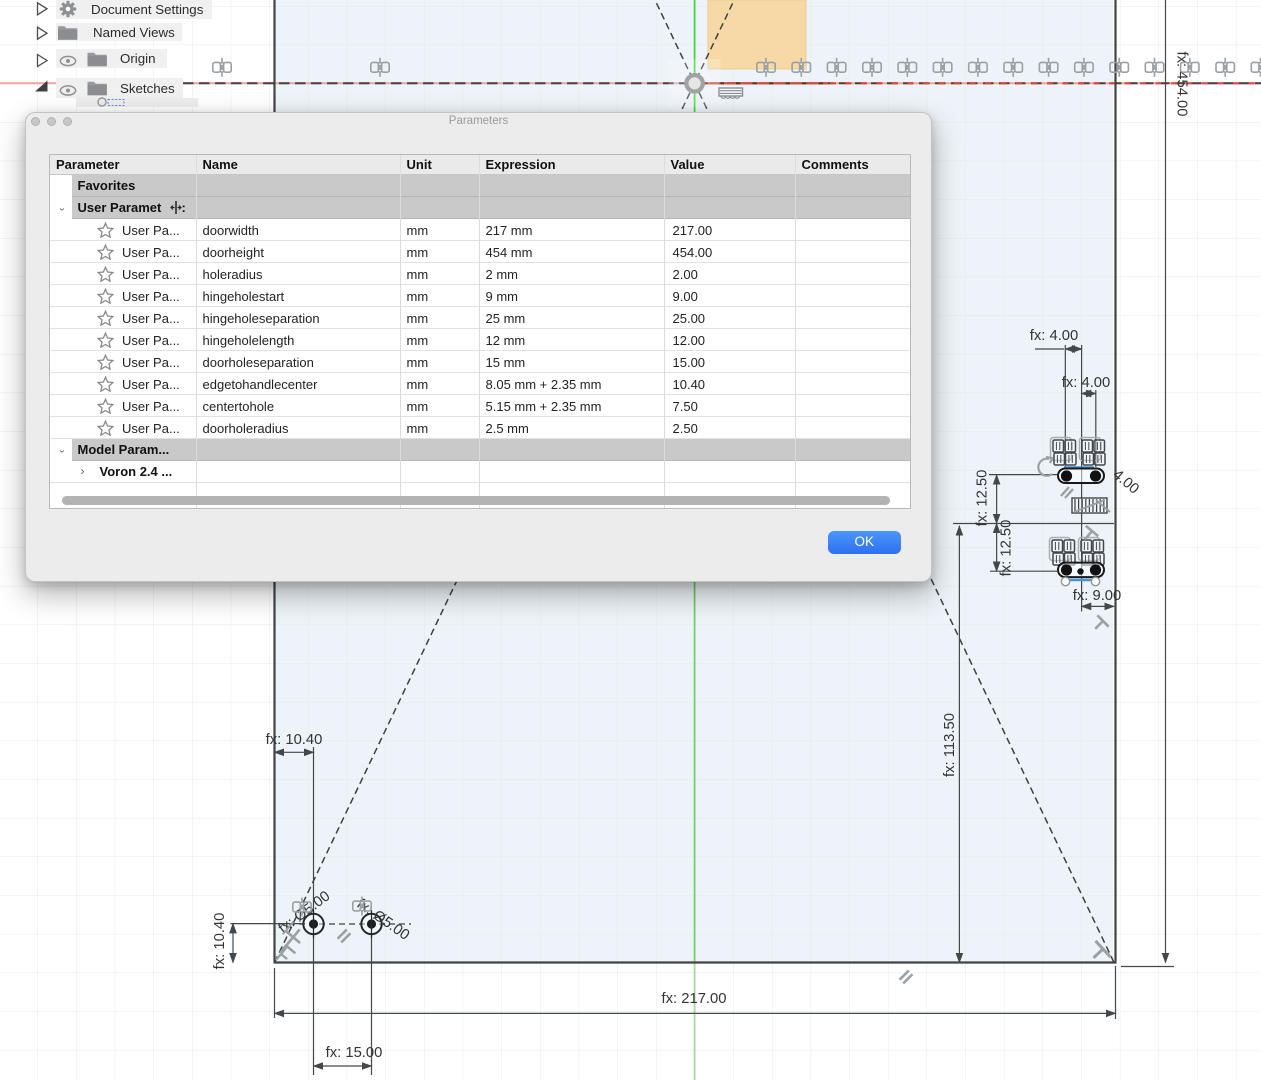 Image resolution: width=1261 pixels, height=1080 pixels. What do you see at coordinates (354, 1053) in the screenshot?
I see `svg-text: fx: 15.00` at bounding box center [354, 1053].